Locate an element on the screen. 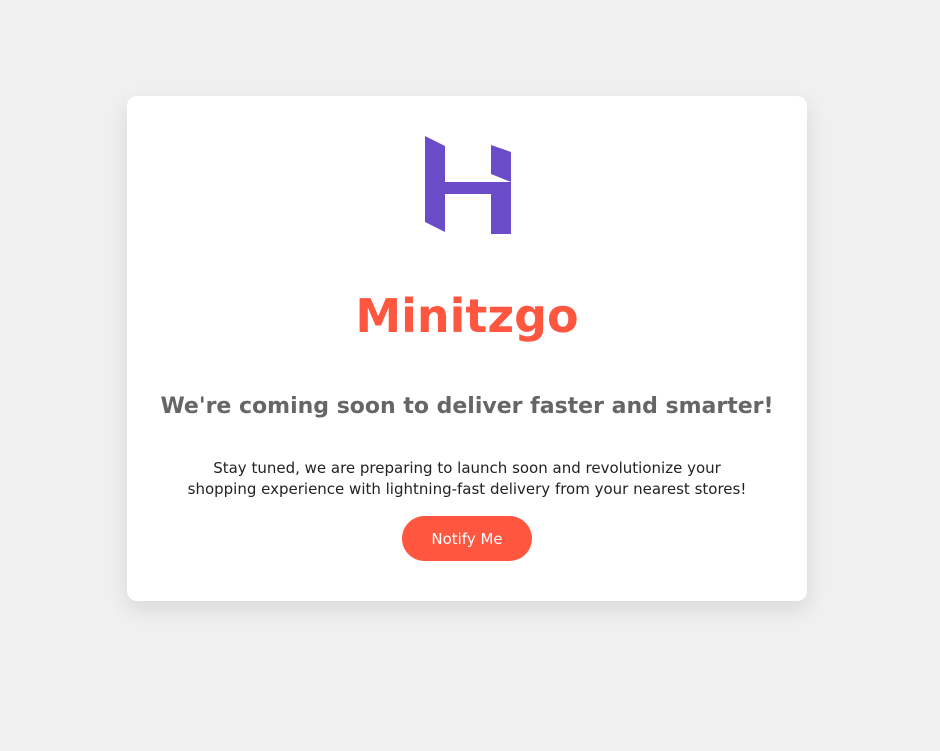 The width and height of the screenshot is (940, 751). logo-crossbar is located at coordinates (468, 188).